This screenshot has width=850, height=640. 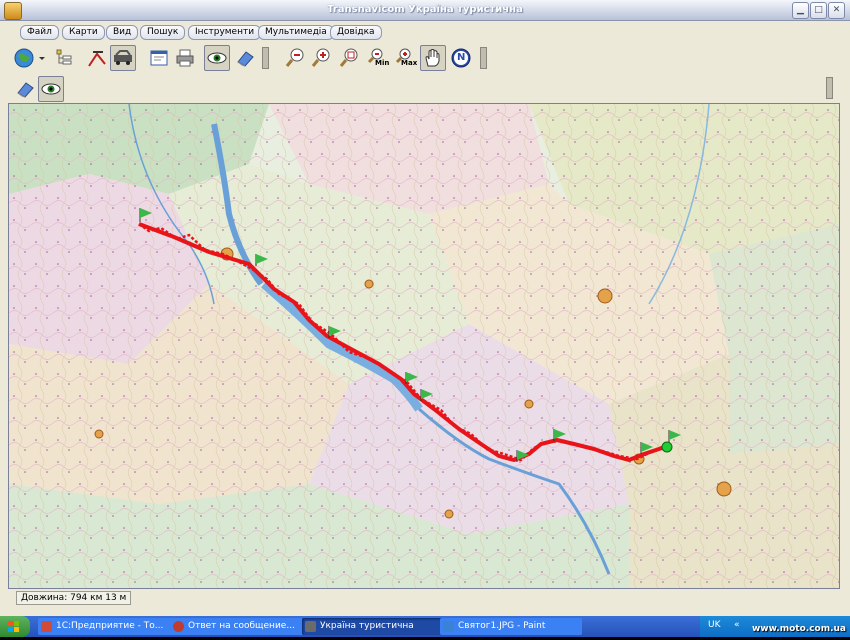 I want to click on window-title: Transnavicom Україна туристична, so click(x=425, y=9).